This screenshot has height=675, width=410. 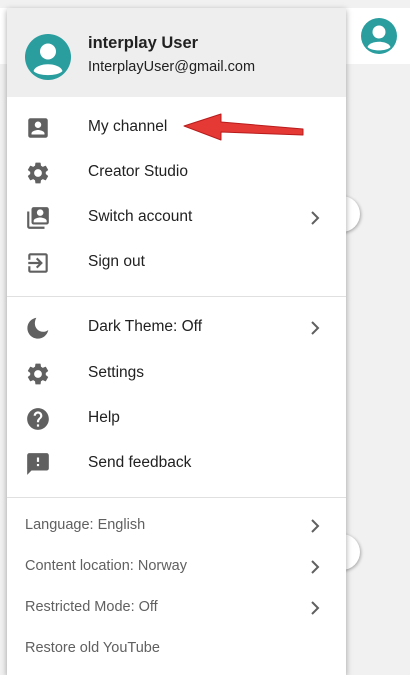 I want to click on feedback-icon, so click(x=38, y=464).